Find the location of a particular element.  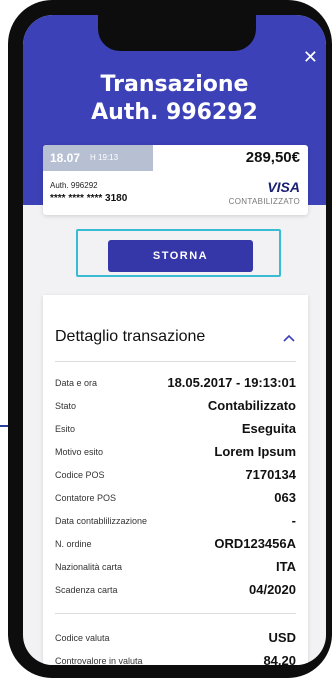

row-label: Codice valuta is located at coordinates (82, 638).